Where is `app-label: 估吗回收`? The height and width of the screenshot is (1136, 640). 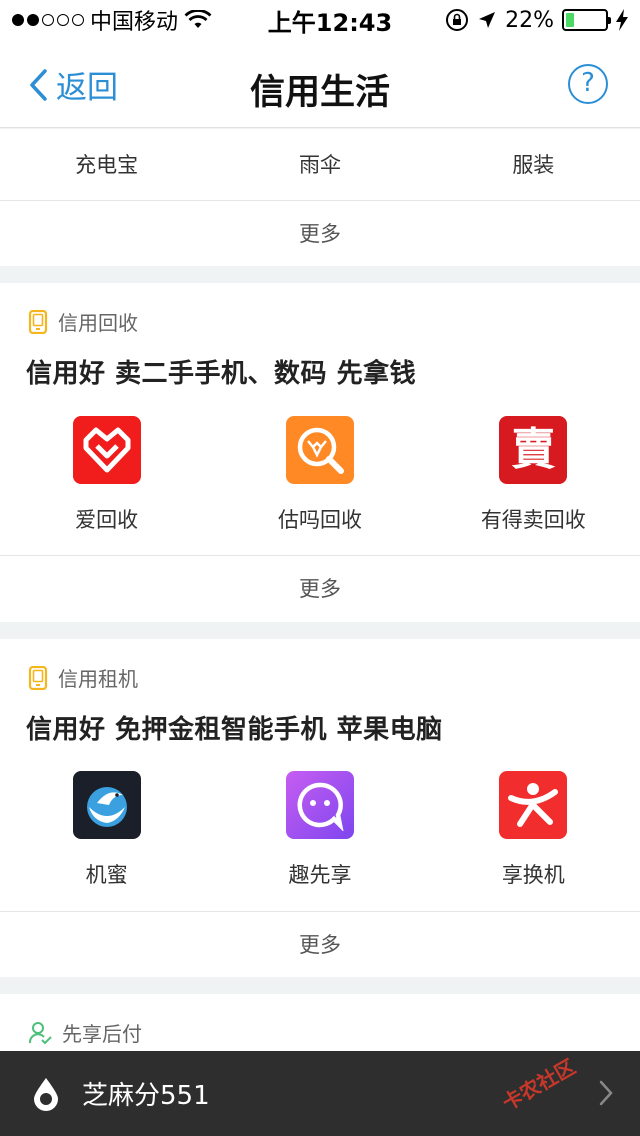 app-label: 估吗回收 is located at coordinates (319, 520).